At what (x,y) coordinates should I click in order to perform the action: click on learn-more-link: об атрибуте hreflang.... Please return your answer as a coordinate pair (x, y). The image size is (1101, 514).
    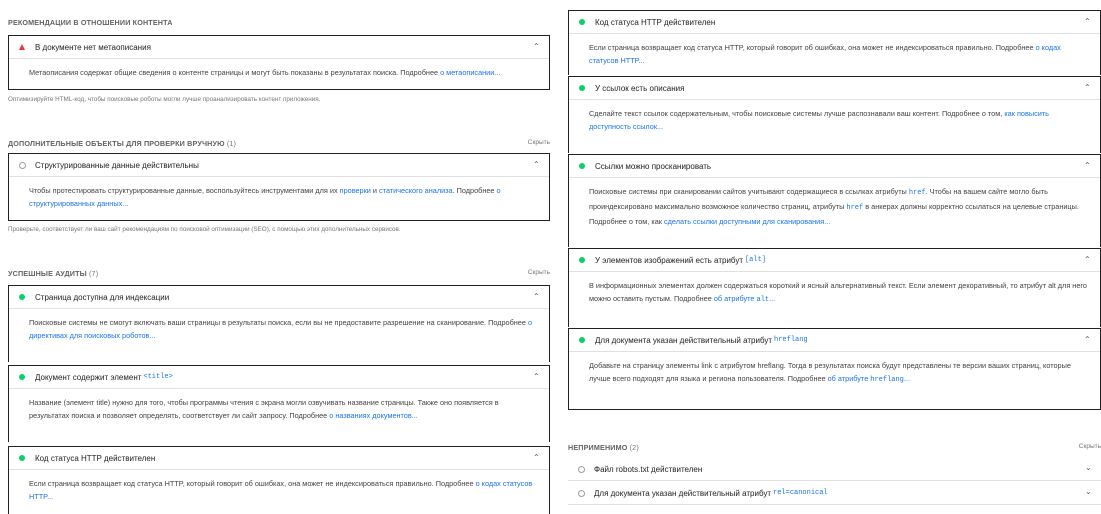
    Looking at the image, I should click on (868, 379).